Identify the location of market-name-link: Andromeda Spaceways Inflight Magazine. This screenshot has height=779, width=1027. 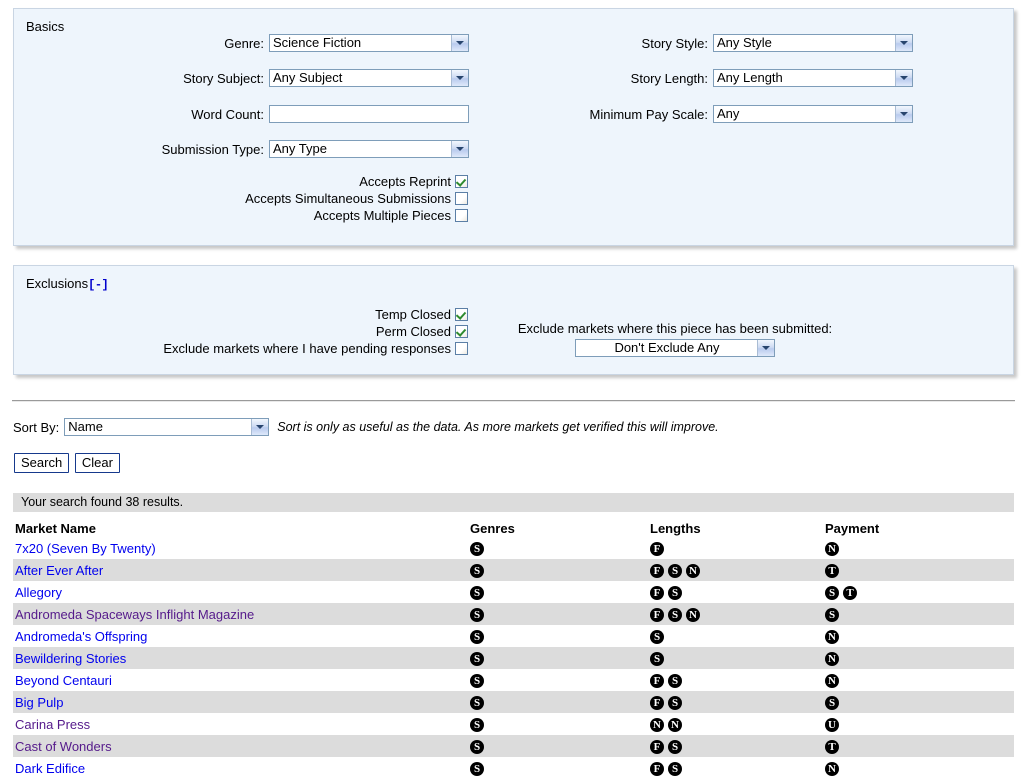
(134, 614).